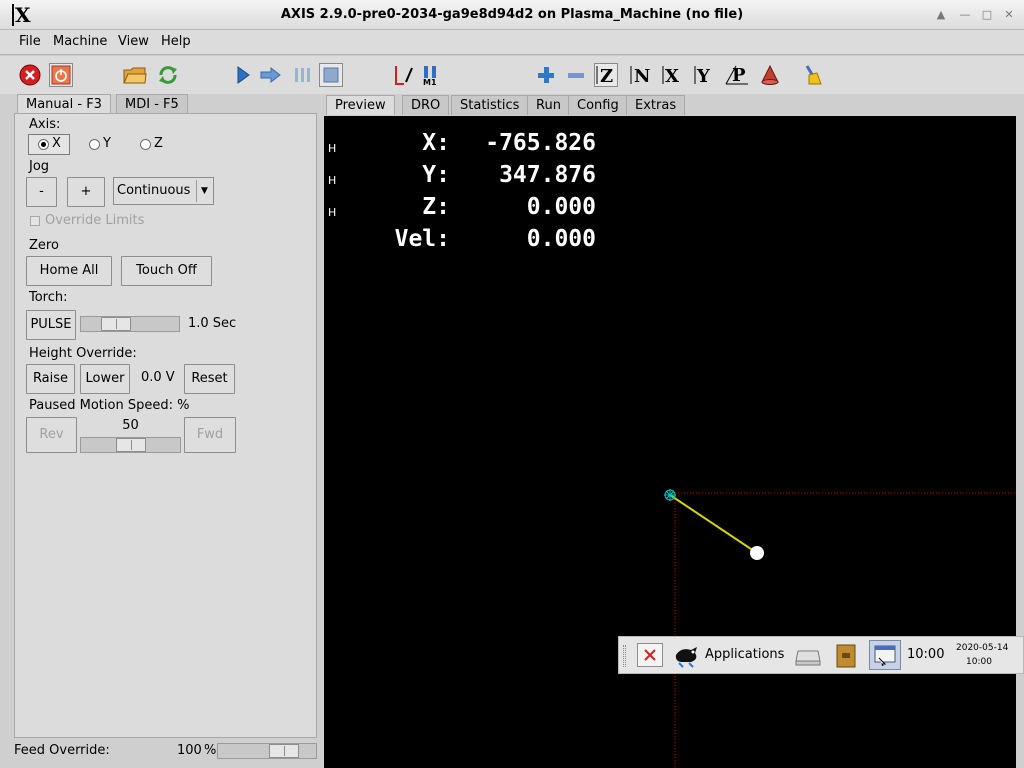 The width and height of the screenshot is (1024, 768). I want to click on height-lower-button: Lower, so click(105, 379).